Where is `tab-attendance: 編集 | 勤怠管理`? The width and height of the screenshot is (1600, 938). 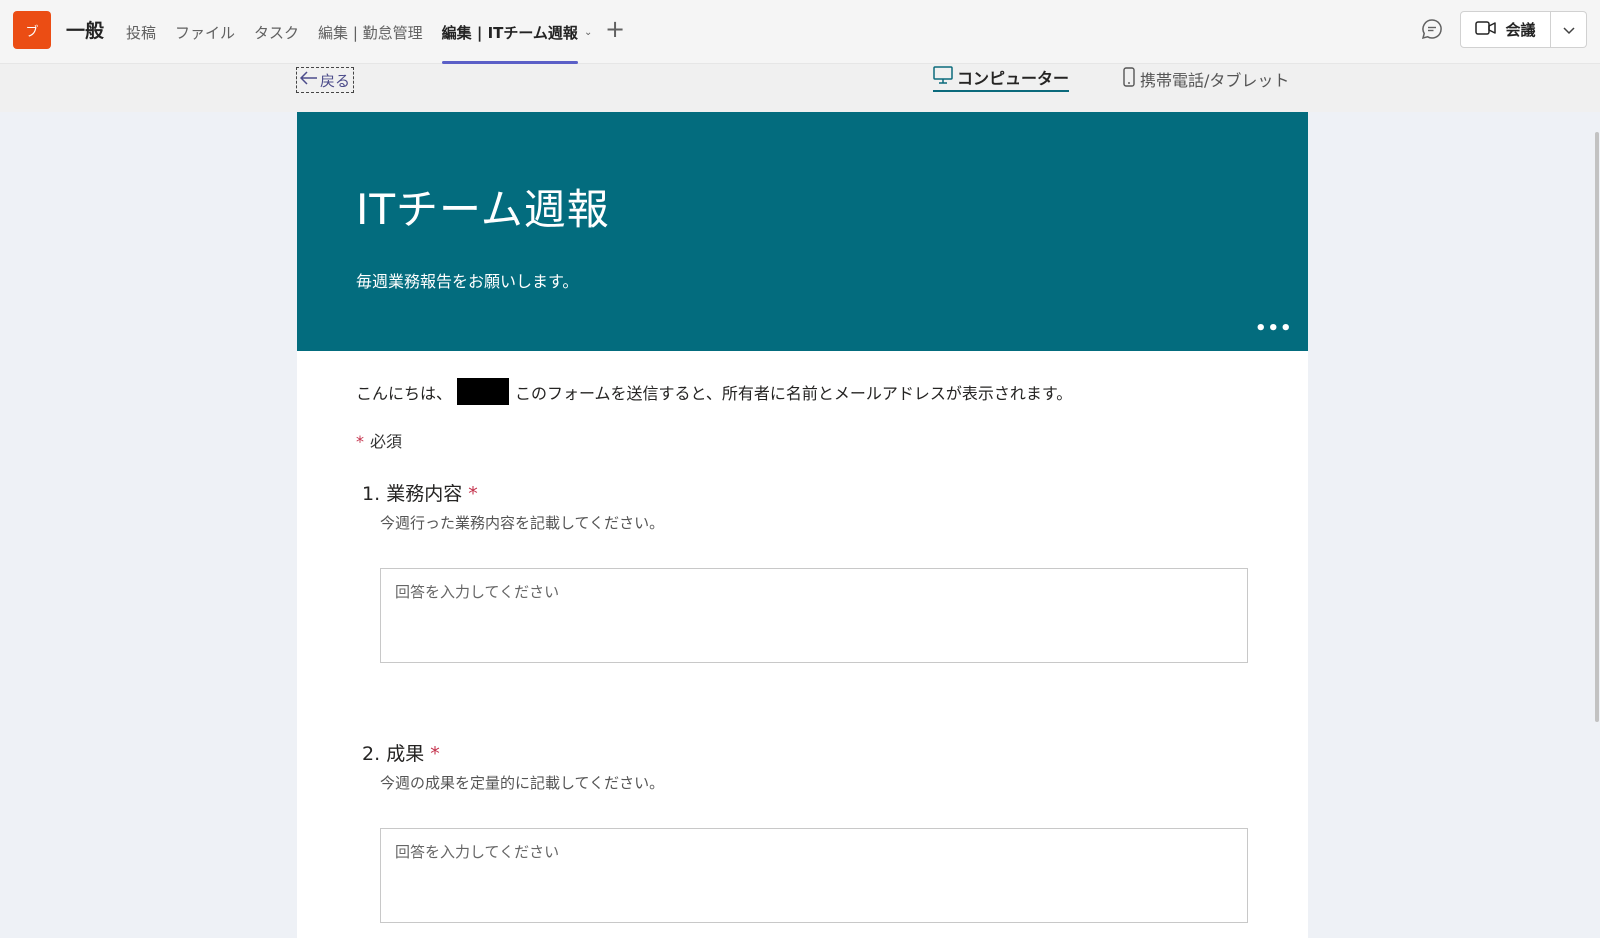
tab-attendance: 編集 | 勤怠管理 is located at coordinates (370, 32).